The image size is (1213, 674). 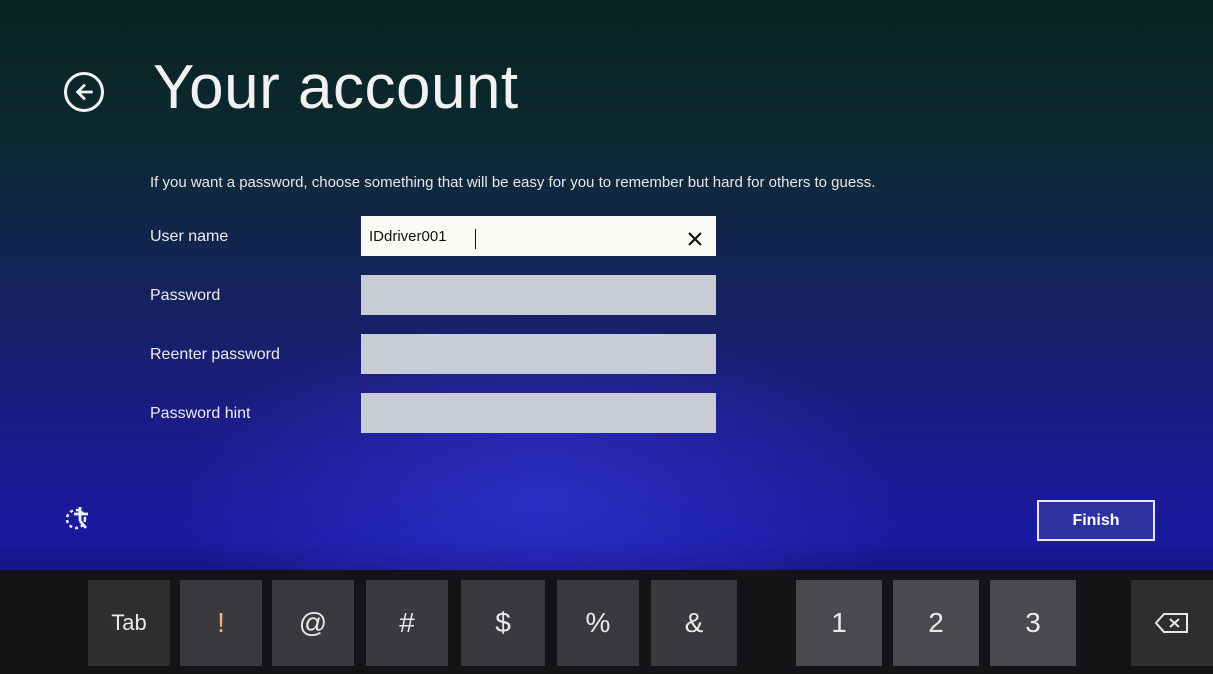 What do you see at coordinates (538, 354) in the screenshot?
I see `reenter-password-field` at bounding box center [538, 354].